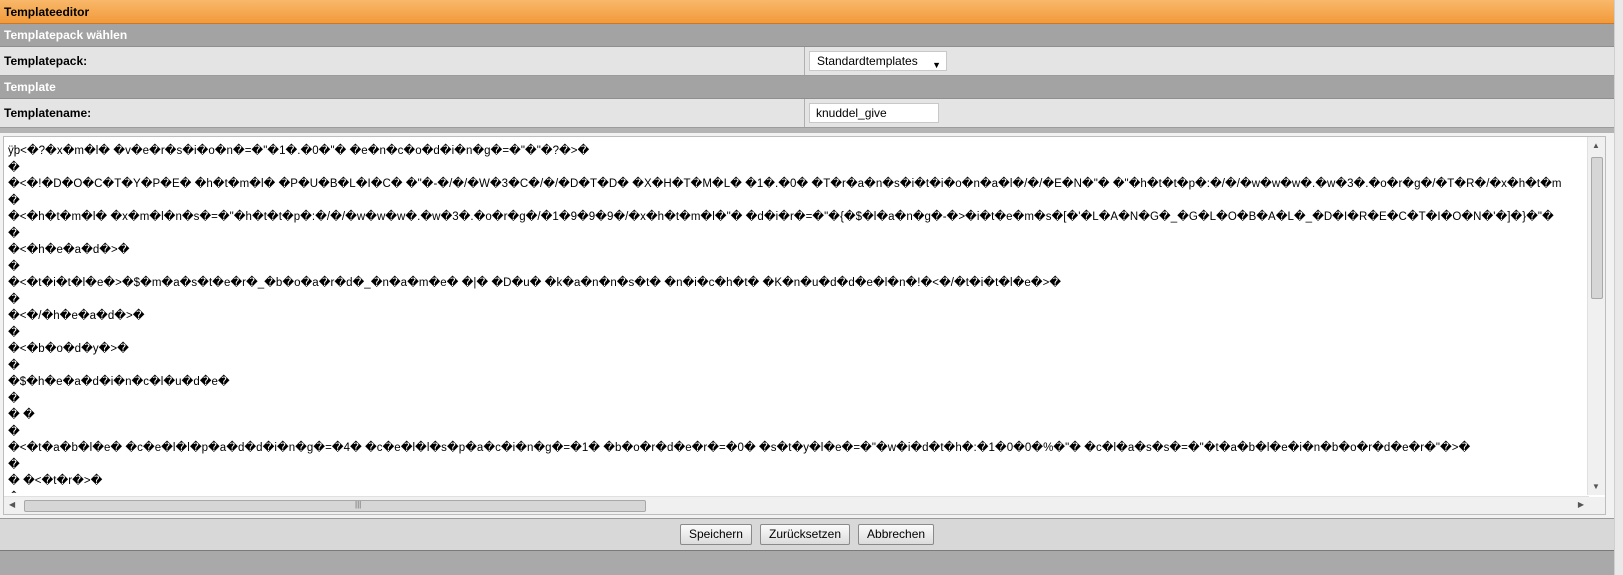 The width and height of the screenshot is (1623, 575). I want to click on scroll-up-icon: ▲, so click(1596, 145).